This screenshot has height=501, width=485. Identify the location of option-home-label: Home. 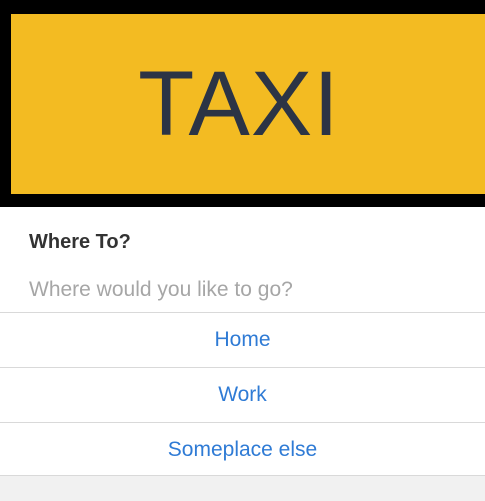
(242, 339).